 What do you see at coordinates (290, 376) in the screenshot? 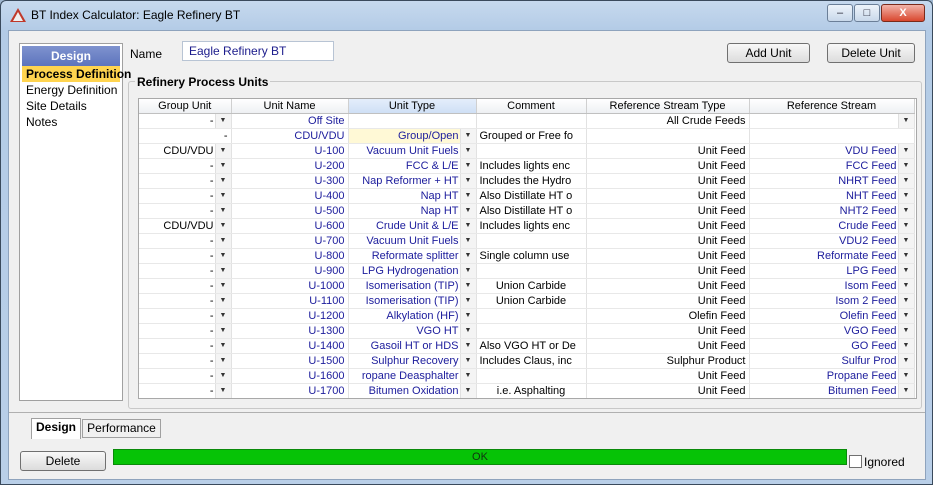
I see `unit-name-cell: U-1600` at bounding box center [290, 376].